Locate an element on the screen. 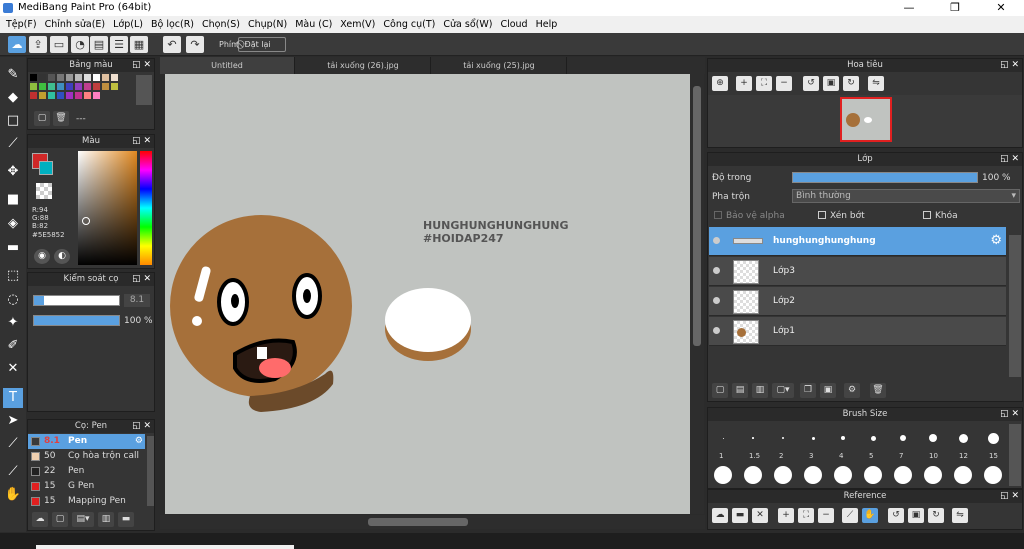 The height and width of the screenshot is (549, 1024). reference-flip-icon: ⇋ is located at coordinates (960, 515).